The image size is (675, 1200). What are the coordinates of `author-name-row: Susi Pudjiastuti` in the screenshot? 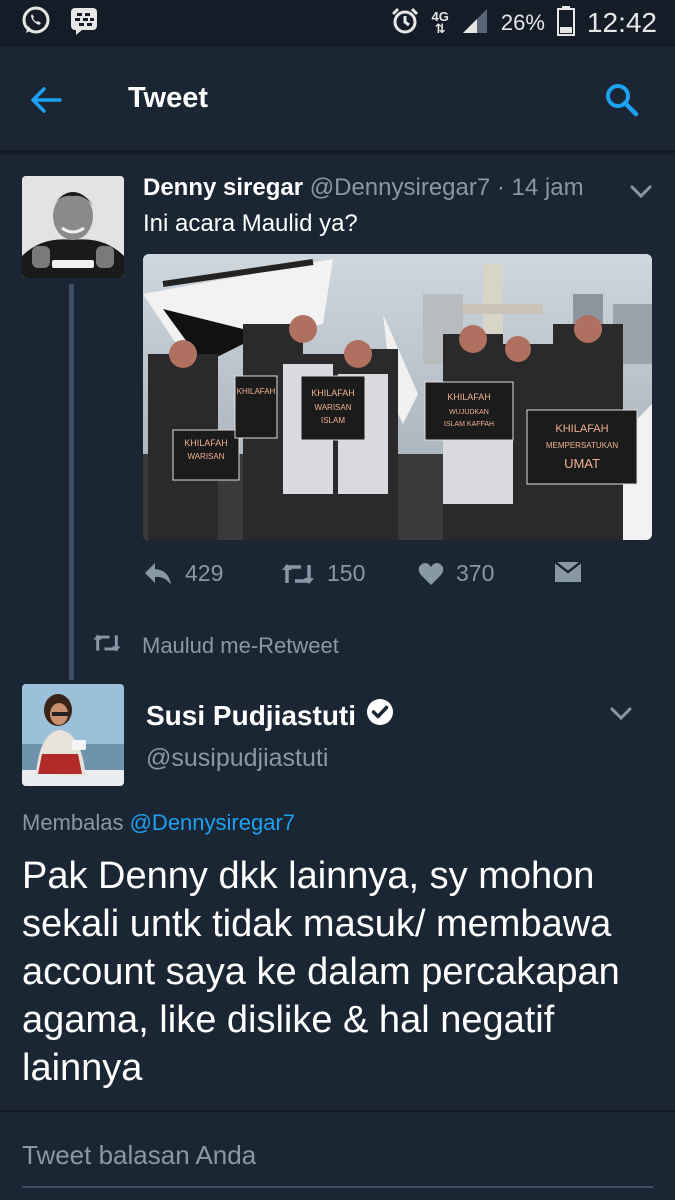 It's located at (270, 715).